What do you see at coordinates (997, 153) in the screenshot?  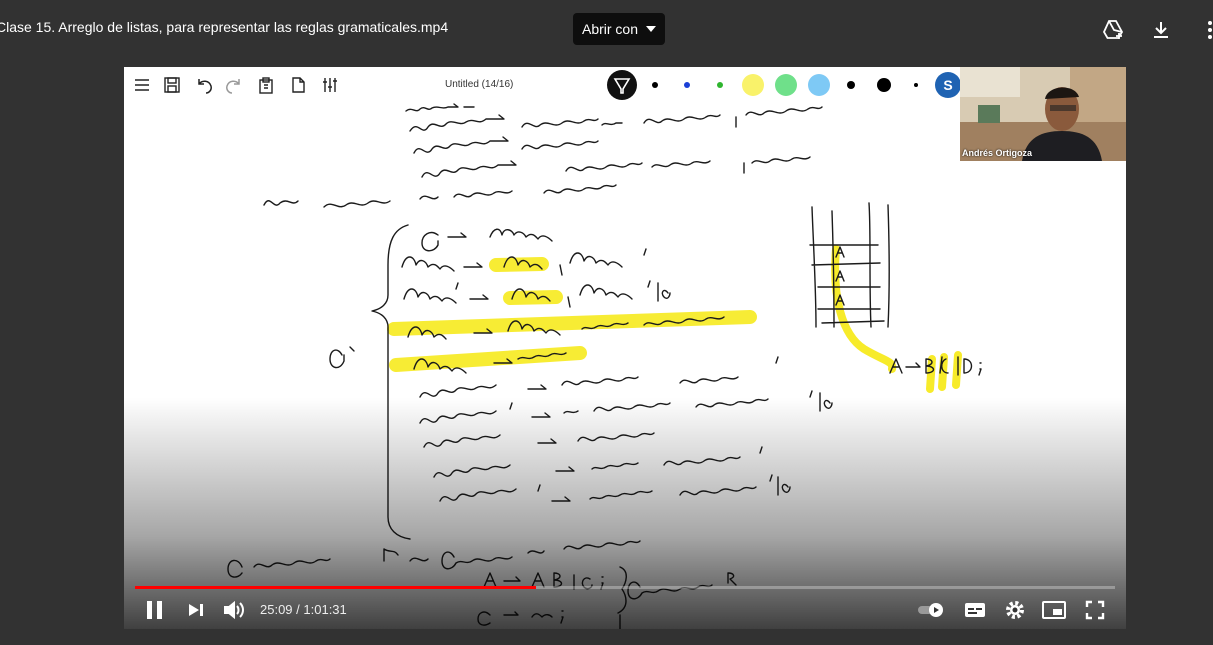 I see `presenter-name: Andrés Ortigoza` at bounding box center [997, 153].